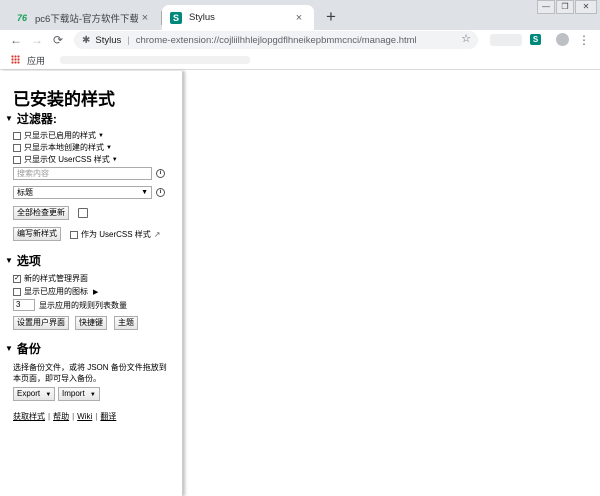  I want to click on filter-enabled-only: 只显示已启用的样式 ▼, so click(58, 135).